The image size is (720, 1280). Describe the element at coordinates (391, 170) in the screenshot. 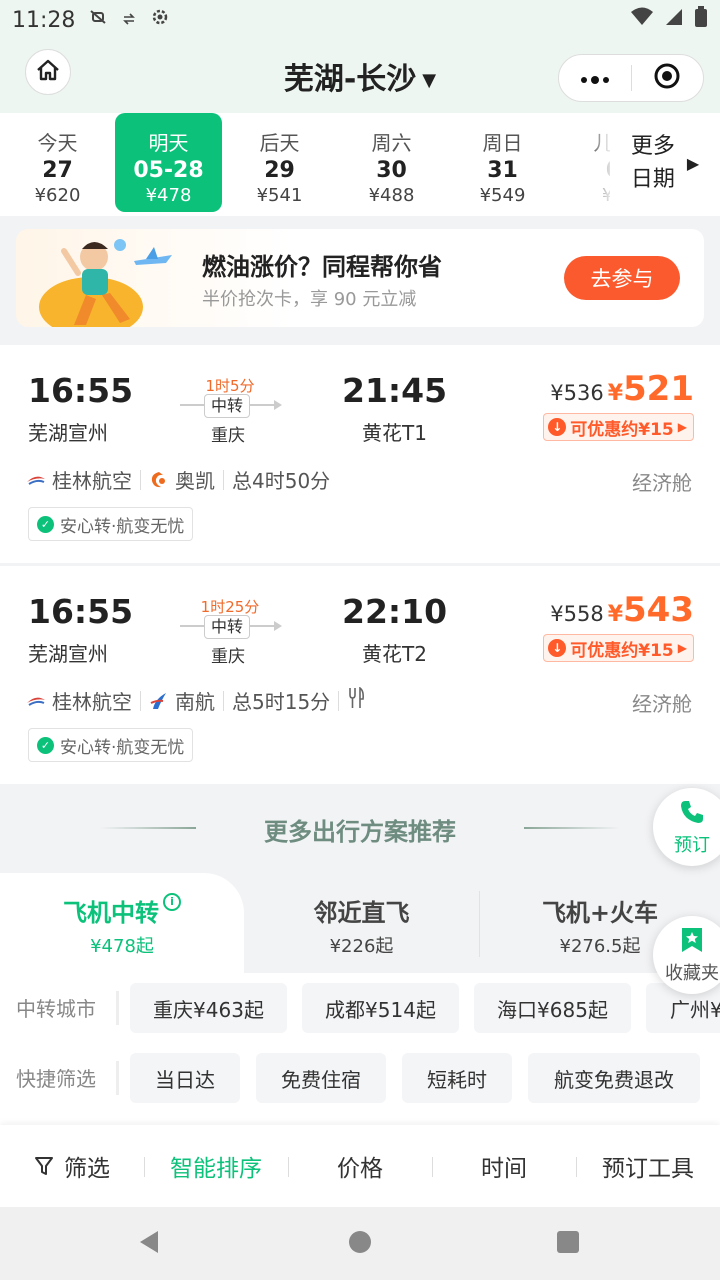

I see `date-value: 30` at that location.